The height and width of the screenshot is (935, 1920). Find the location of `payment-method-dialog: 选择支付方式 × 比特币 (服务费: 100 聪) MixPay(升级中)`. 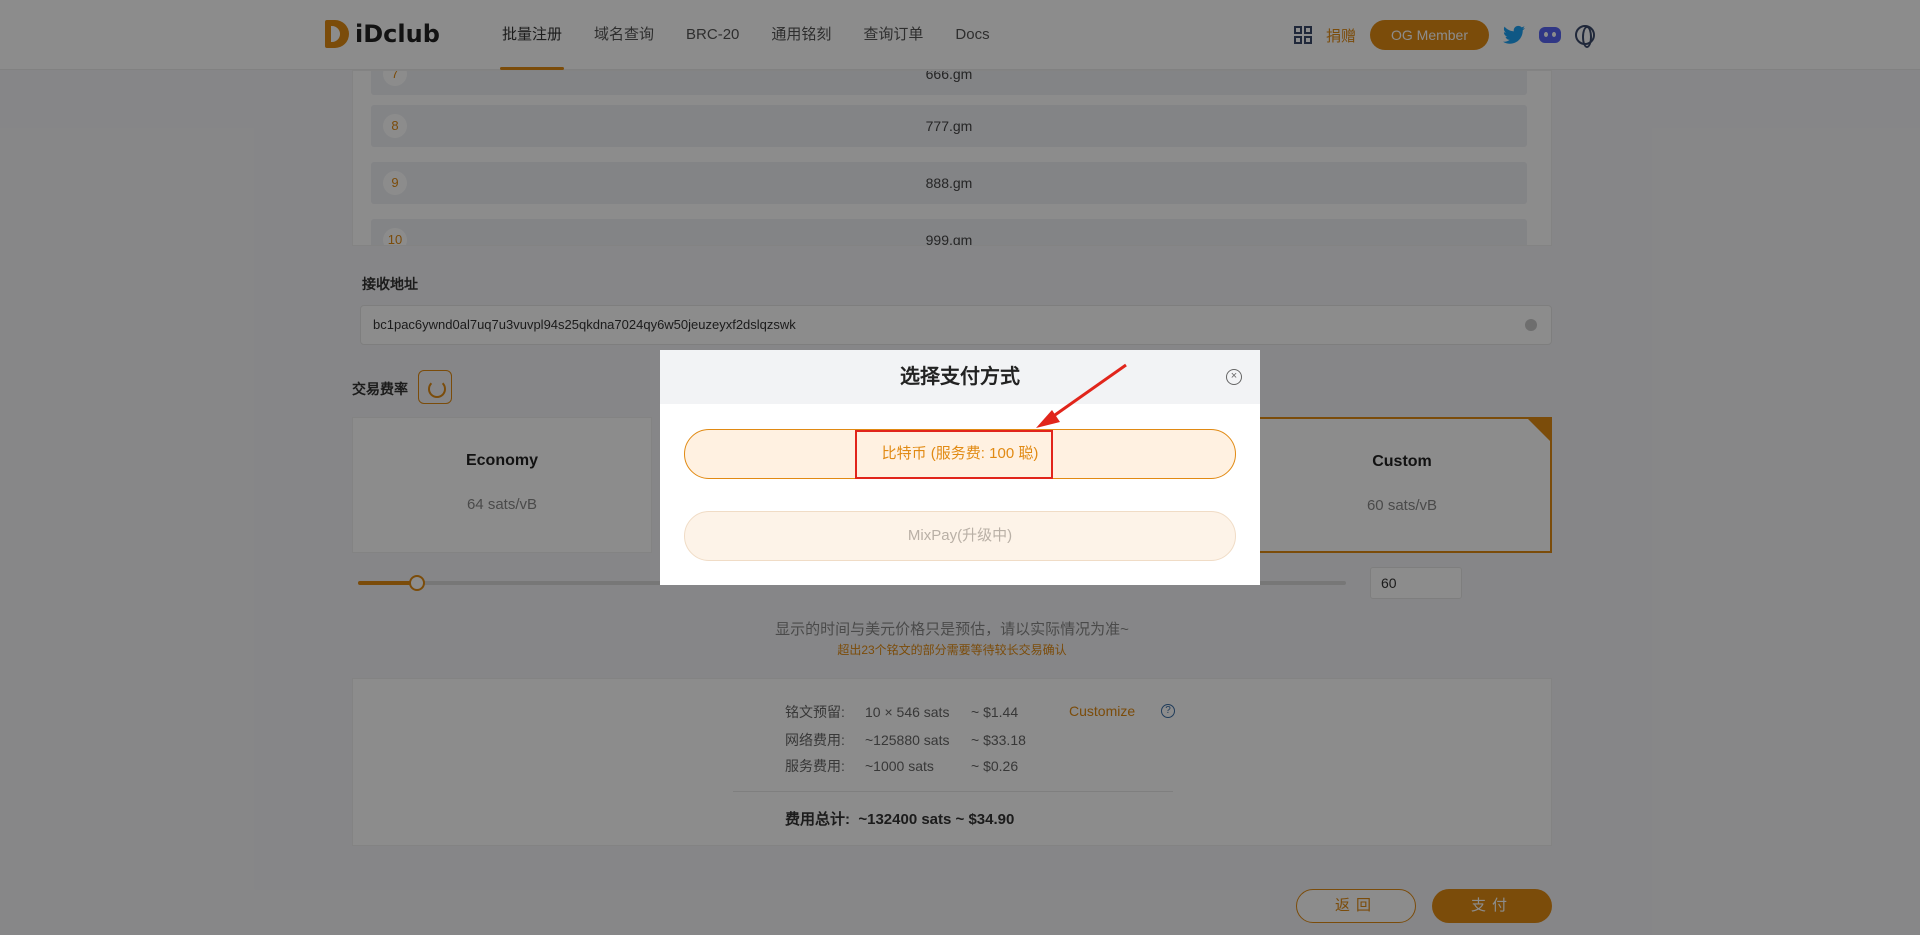

payment-method-dialog: 选择支付方式 × 比特币 (服务费: 100 聪) MixPay(升级中) is located at coordinates (960, 467).